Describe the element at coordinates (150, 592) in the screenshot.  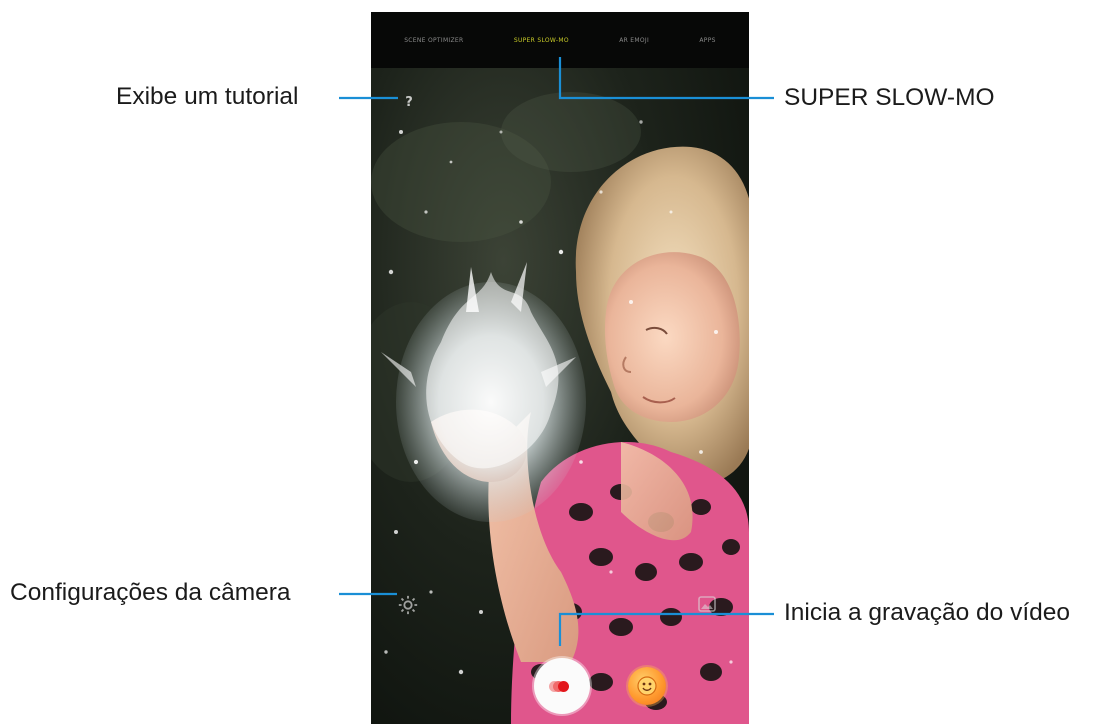
I see `camera-settings-callout-label: Configurações da câmera` at that location.